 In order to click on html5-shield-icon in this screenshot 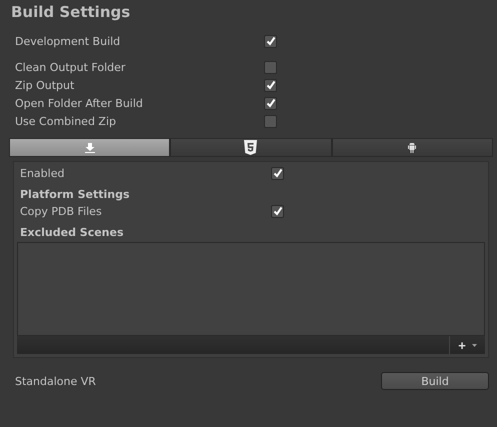, I will do `click(251, 147)`.